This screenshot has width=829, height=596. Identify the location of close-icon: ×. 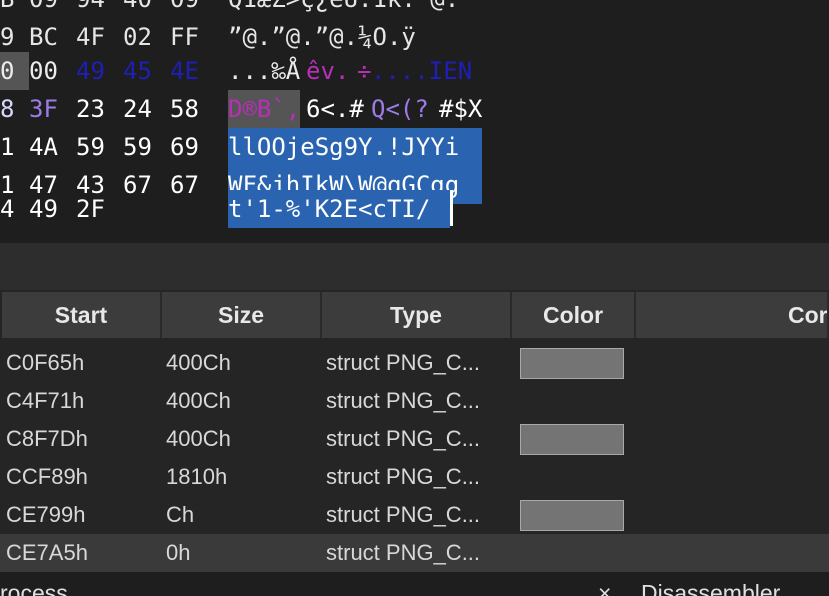
(604, 588).